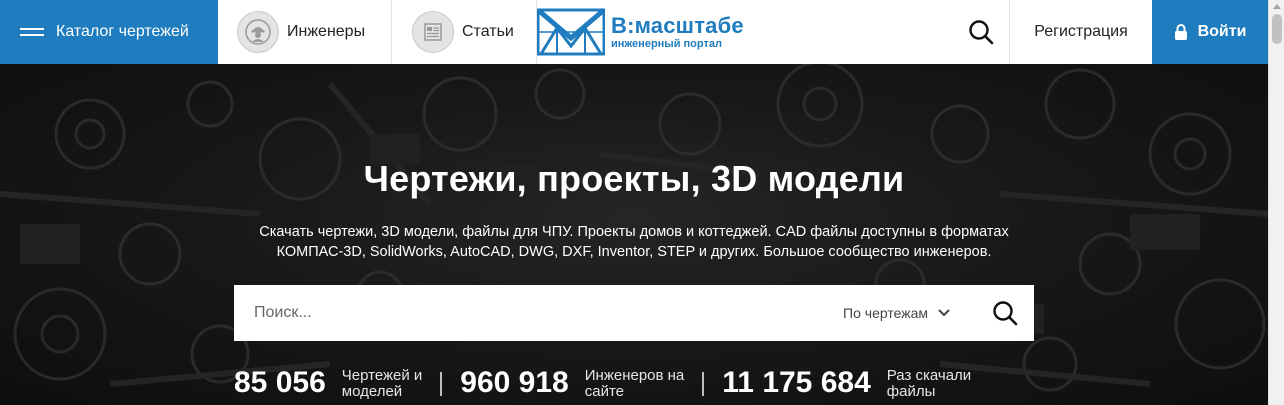 Image resolution: width=1284 pixels, height=405 pixels. I want to click on logo-title: В:масштабе, so click(677, 25).